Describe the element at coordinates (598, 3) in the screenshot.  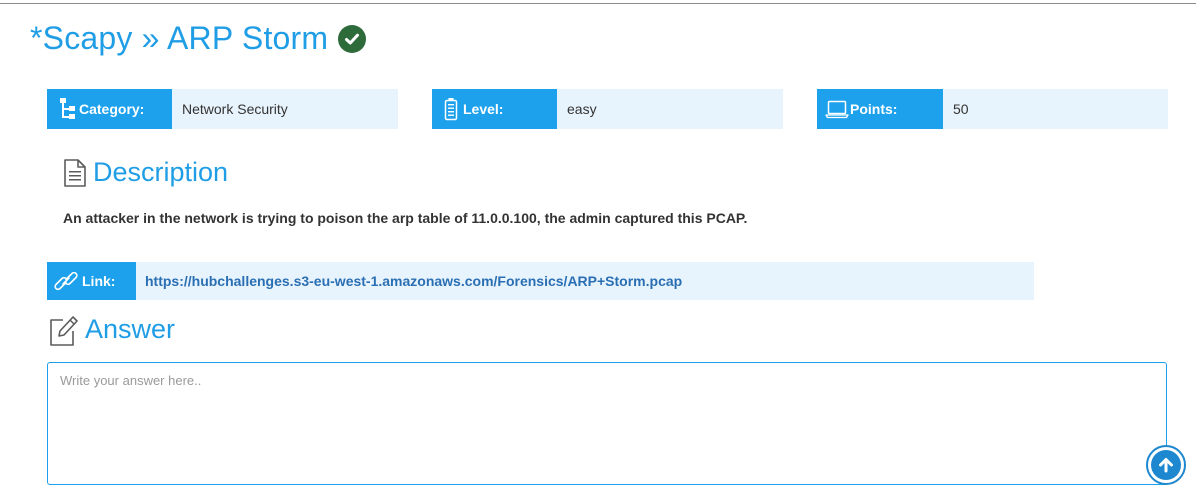
I see `top-divider` at that location.